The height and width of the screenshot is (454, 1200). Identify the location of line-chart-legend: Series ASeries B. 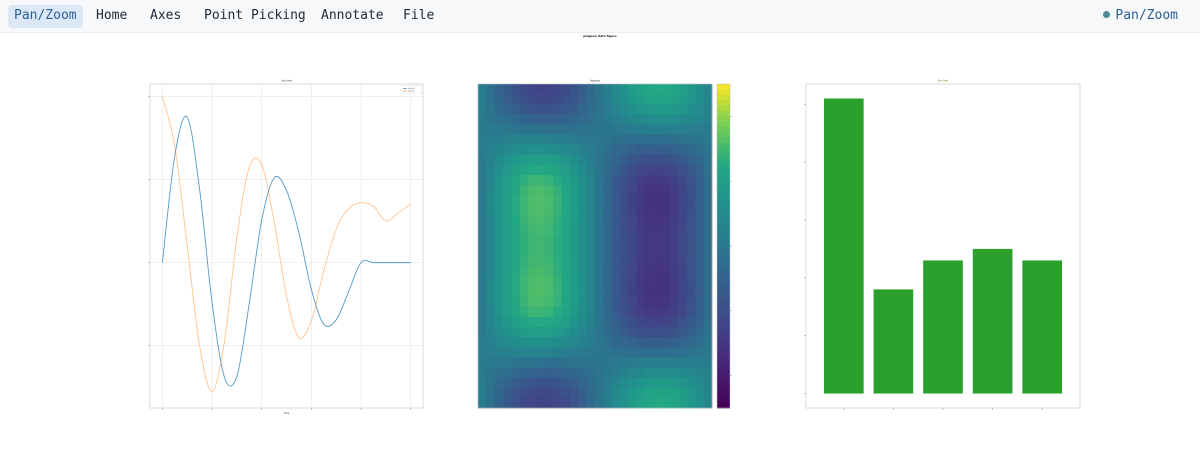
(411, 89).